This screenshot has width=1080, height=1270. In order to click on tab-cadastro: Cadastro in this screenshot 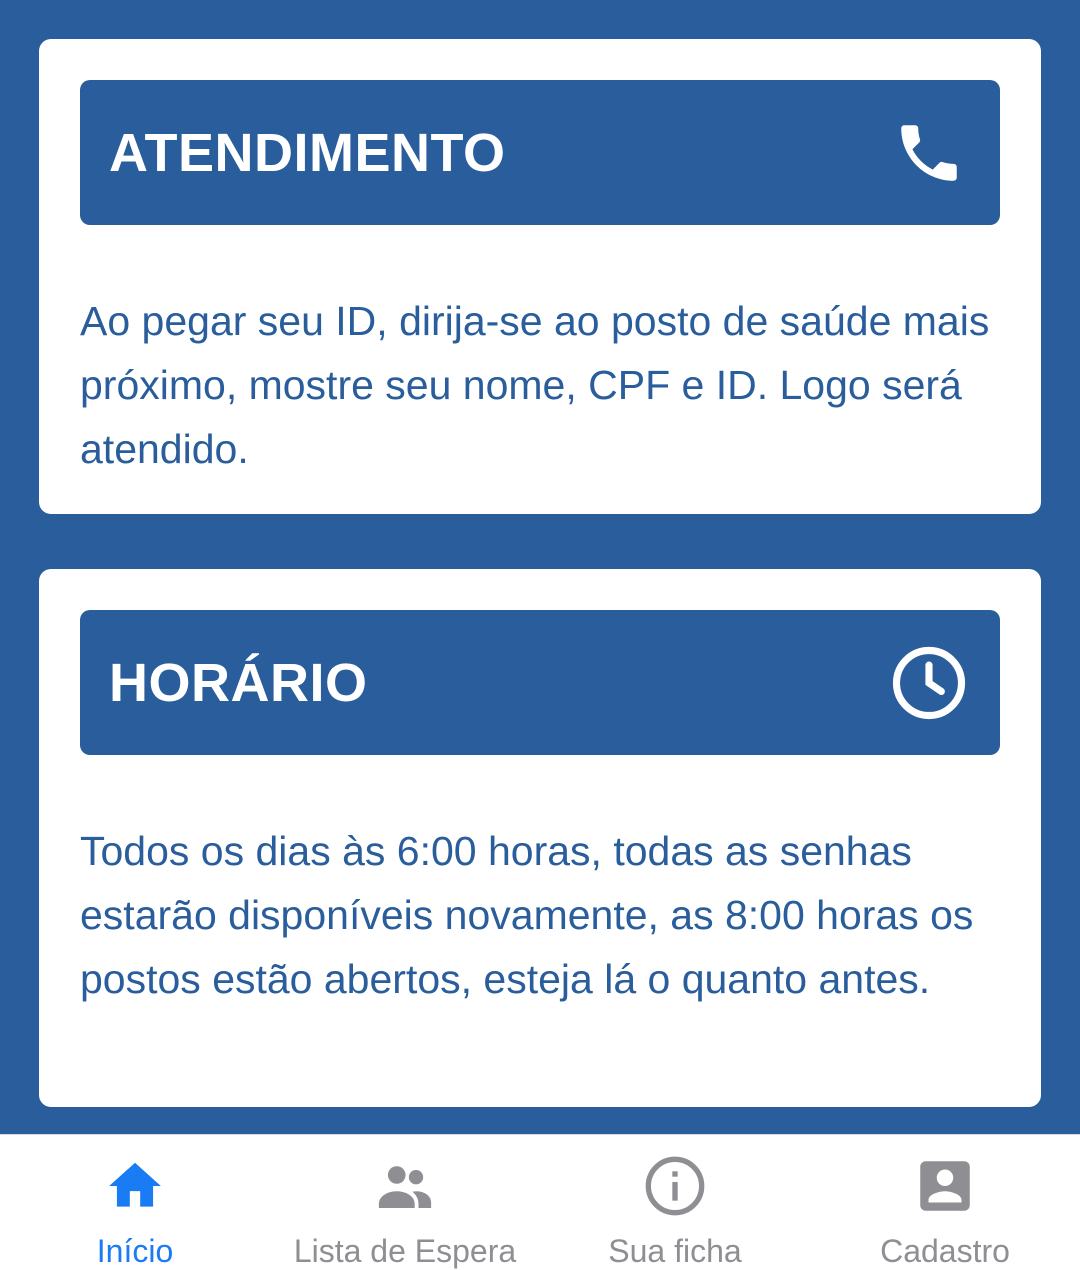, I will do `click(945, 1202)`.